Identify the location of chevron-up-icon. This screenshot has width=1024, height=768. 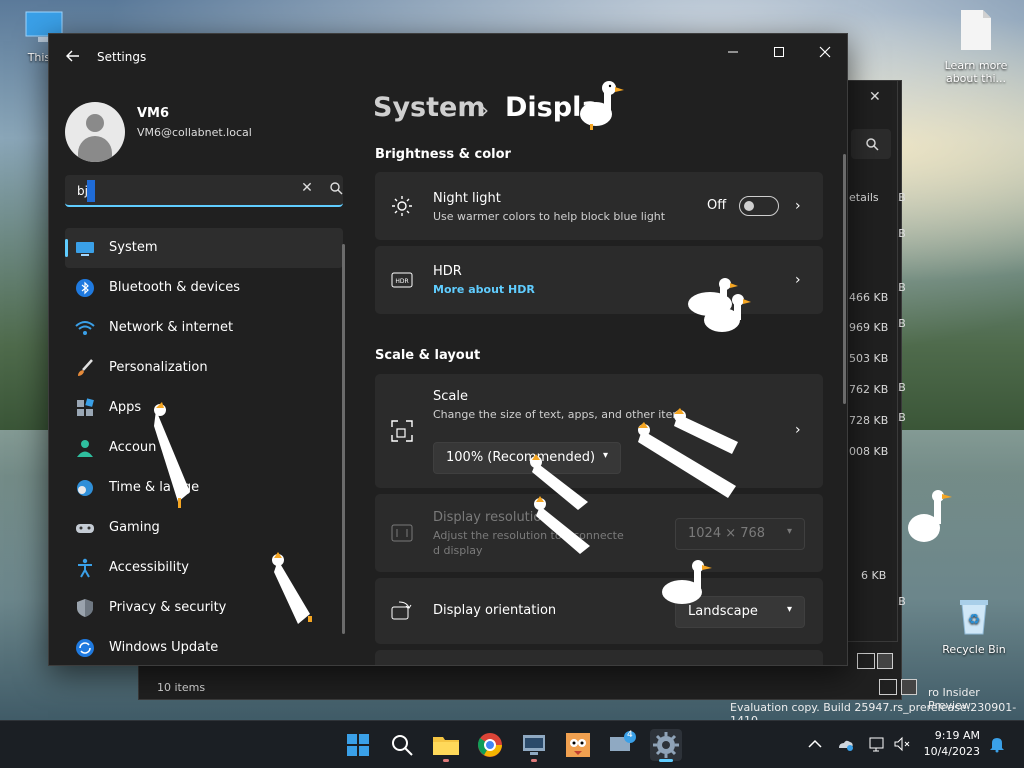
(815, 744).